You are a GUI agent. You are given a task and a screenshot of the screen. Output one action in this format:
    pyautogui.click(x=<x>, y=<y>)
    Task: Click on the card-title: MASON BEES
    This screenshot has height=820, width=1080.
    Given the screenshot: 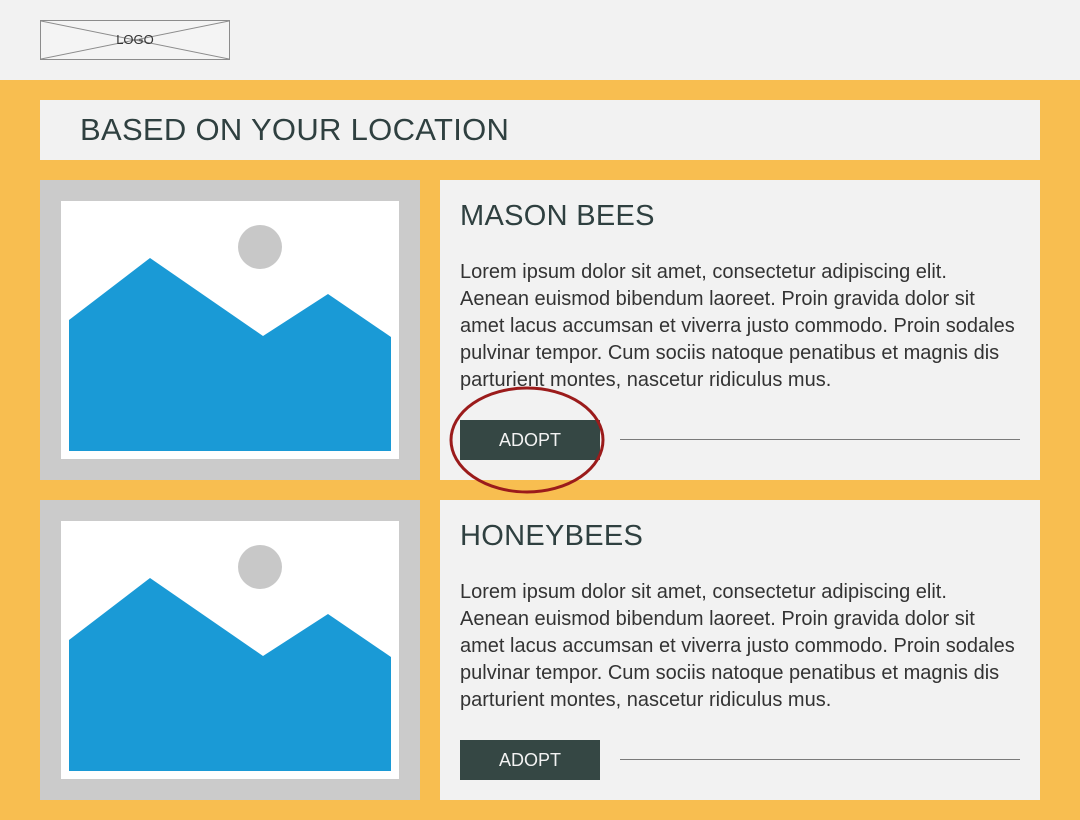 What is the action you would take?
    pyautogui.click(x=557, y=216)
    